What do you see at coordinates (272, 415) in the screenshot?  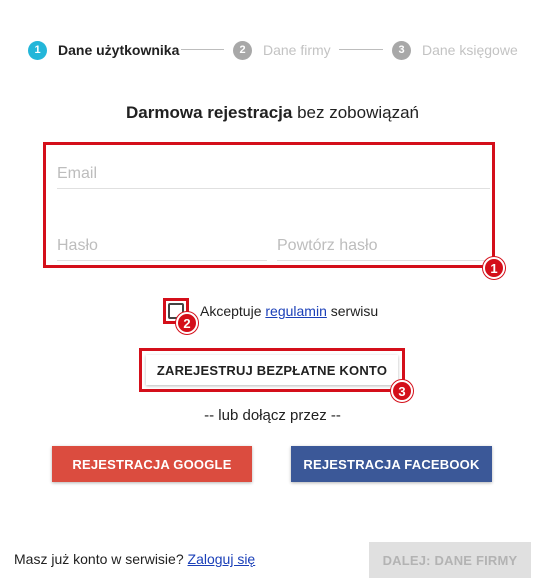 I see `or-divider-text: -- lub dołącz przez --` at bounding box center [272, 415].